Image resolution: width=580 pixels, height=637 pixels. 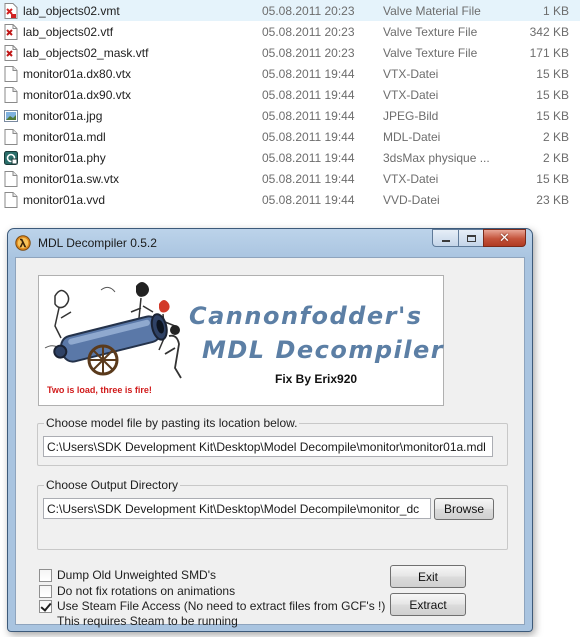 I want to click on no-fix-rotations-checkbox, so click(x=45, y=591).